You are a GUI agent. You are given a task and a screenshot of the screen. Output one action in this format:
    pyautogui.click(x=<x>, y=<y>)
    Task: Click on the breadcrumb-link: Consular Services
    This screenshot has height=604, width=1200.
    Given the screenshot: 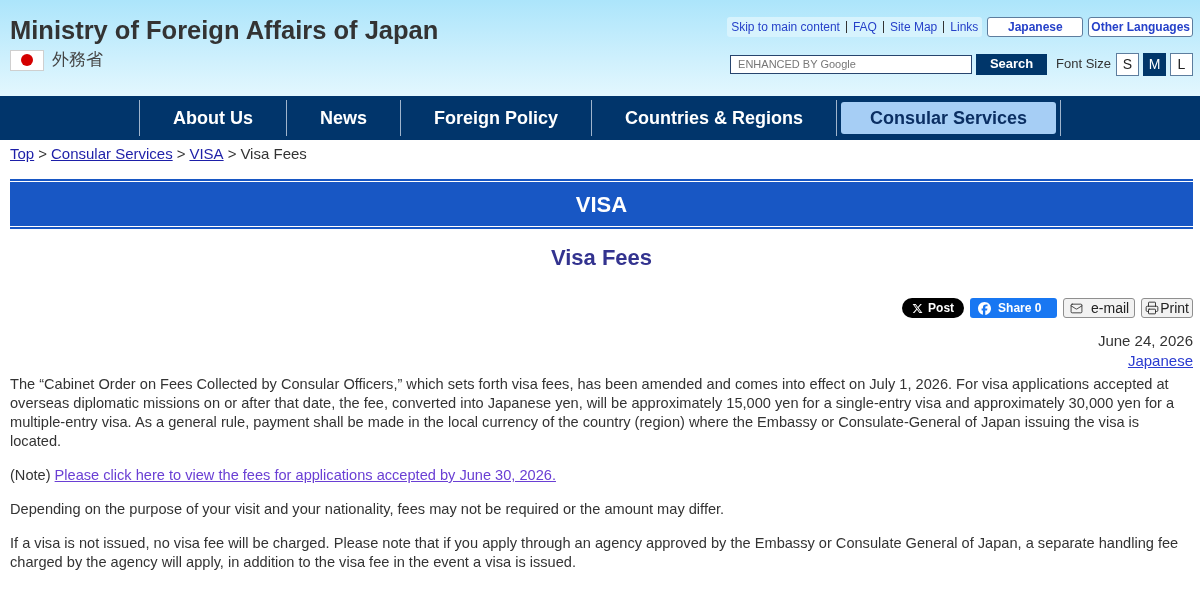 What is the action you would take?
    pyautogui.click(x=111, y=154)
    